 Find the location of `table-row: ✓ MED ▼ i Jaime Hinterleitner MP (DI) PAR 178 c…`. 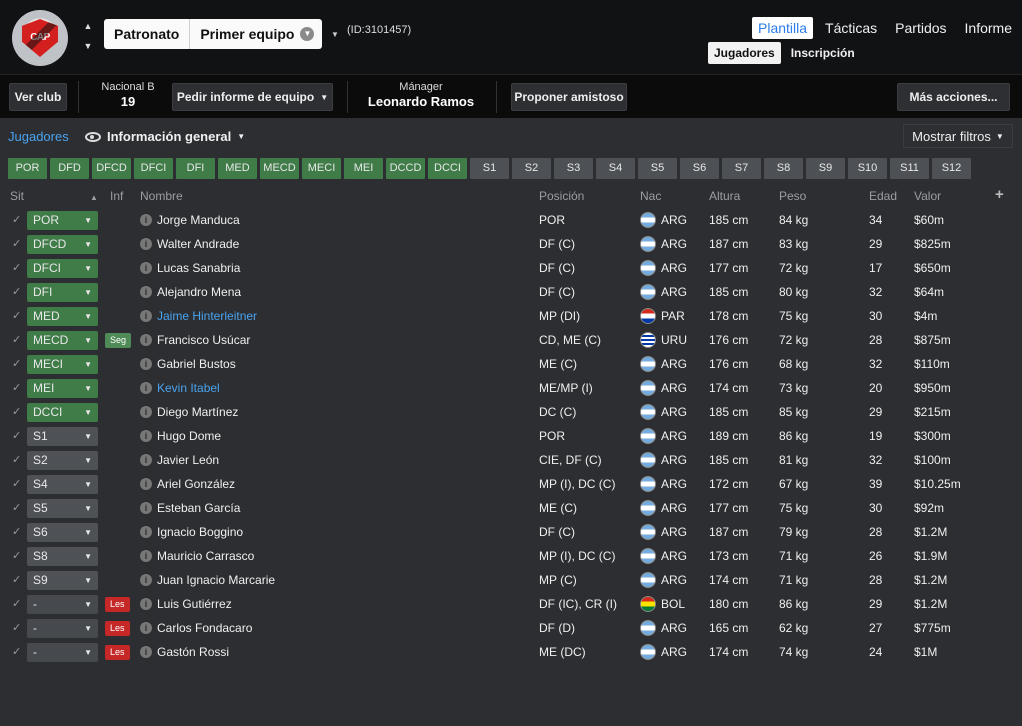

table-row: ✓ MED ▼ i Jaime Hinterleitner MP (DI) PAR 178 c… is located at coordinates (511, 316).